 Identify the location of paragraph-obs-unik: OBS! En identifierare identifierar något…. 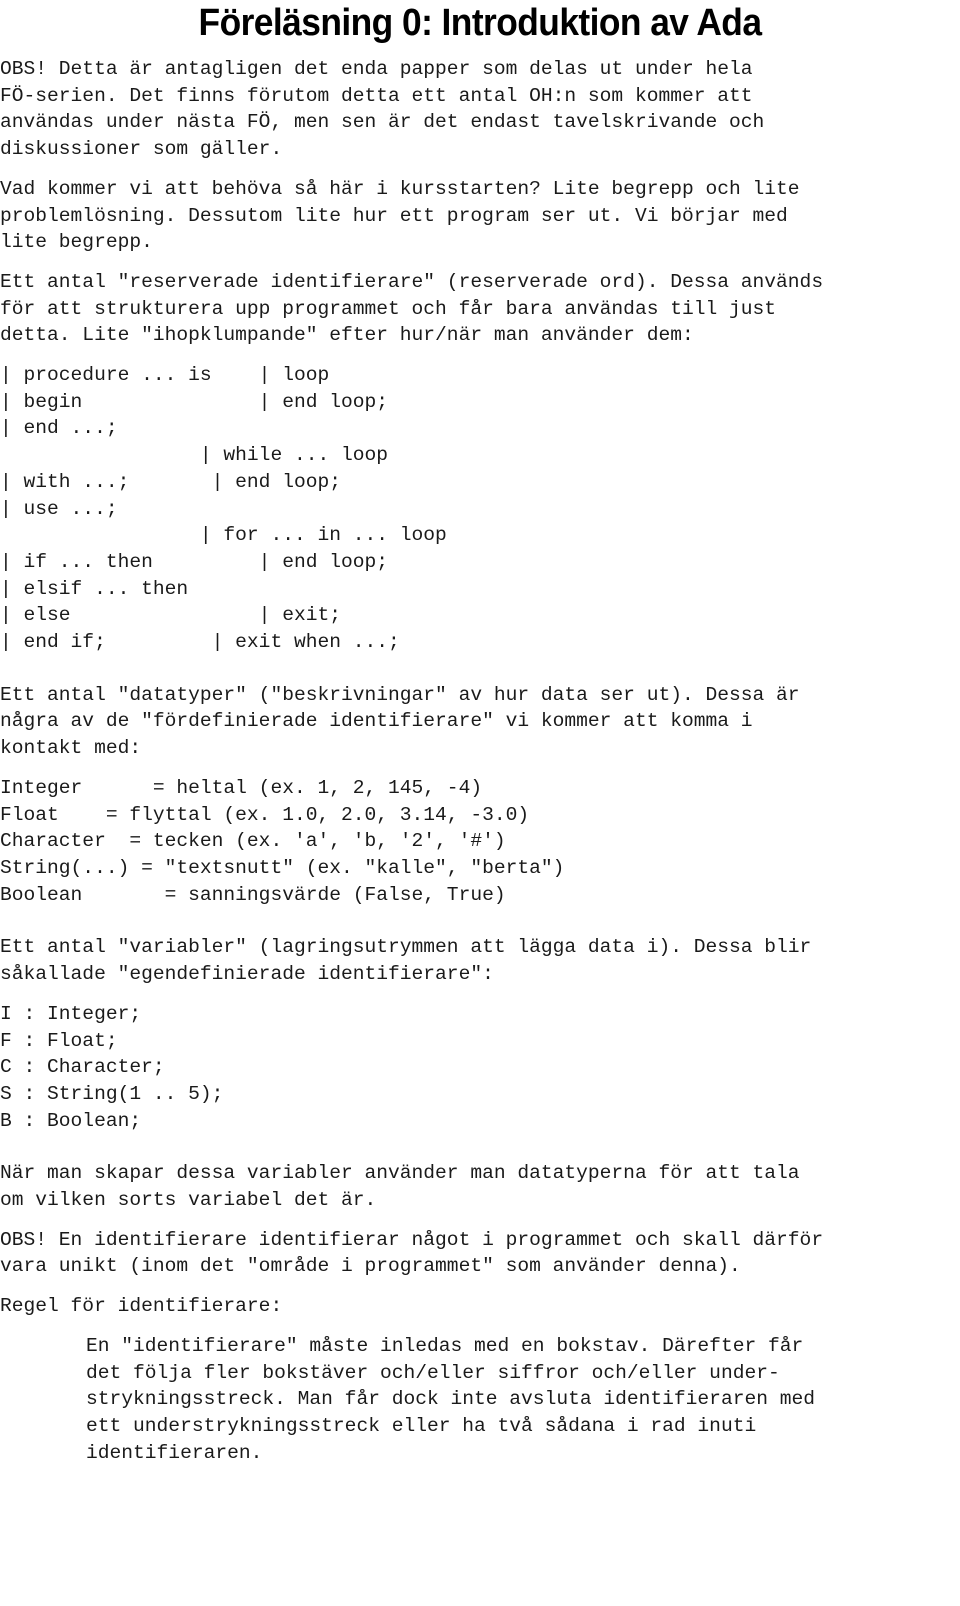
(412, 1253).